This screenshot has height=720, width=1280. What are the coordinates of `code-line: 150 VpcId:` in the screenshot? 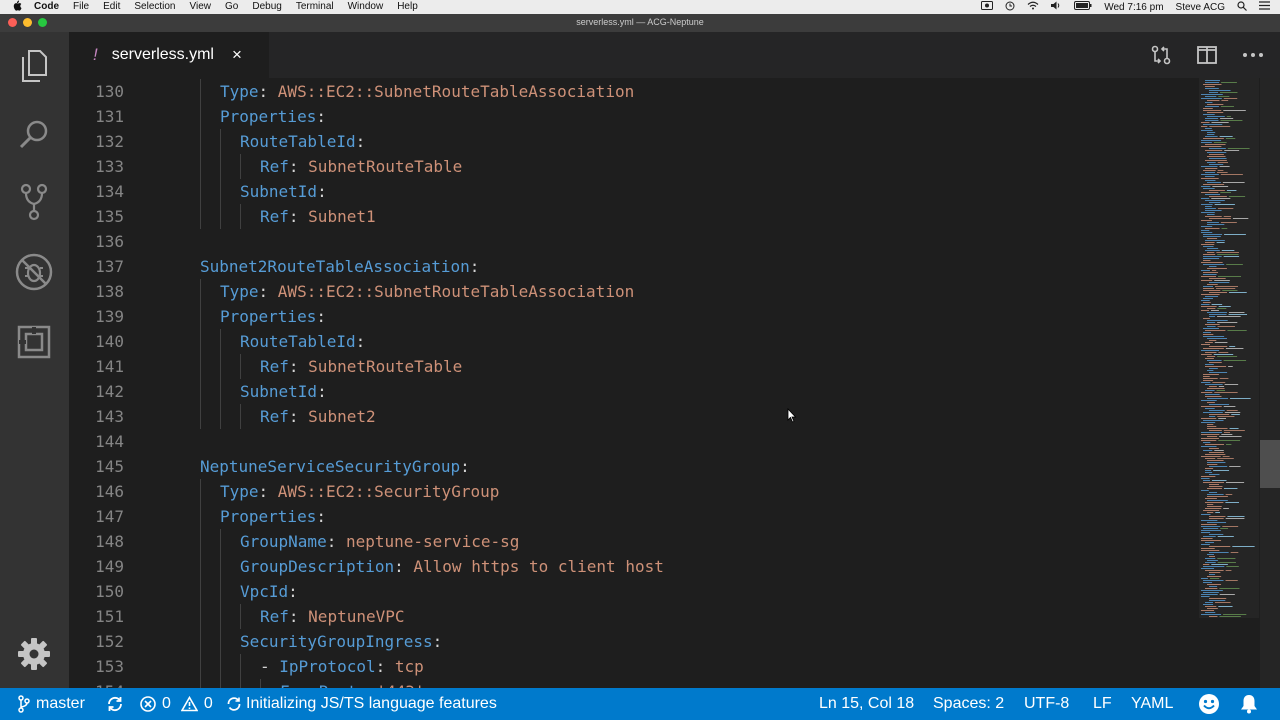 It's located at (599, 591).